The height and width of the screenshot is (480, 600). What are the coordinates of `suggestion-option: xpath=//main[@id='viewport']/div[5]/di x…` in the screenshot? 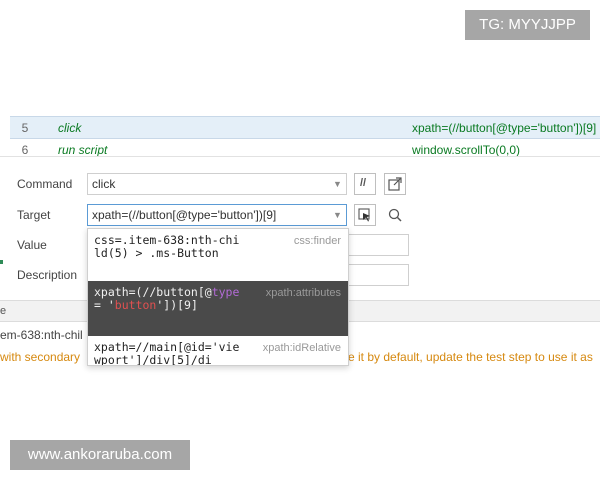 It's located at (218, 351).